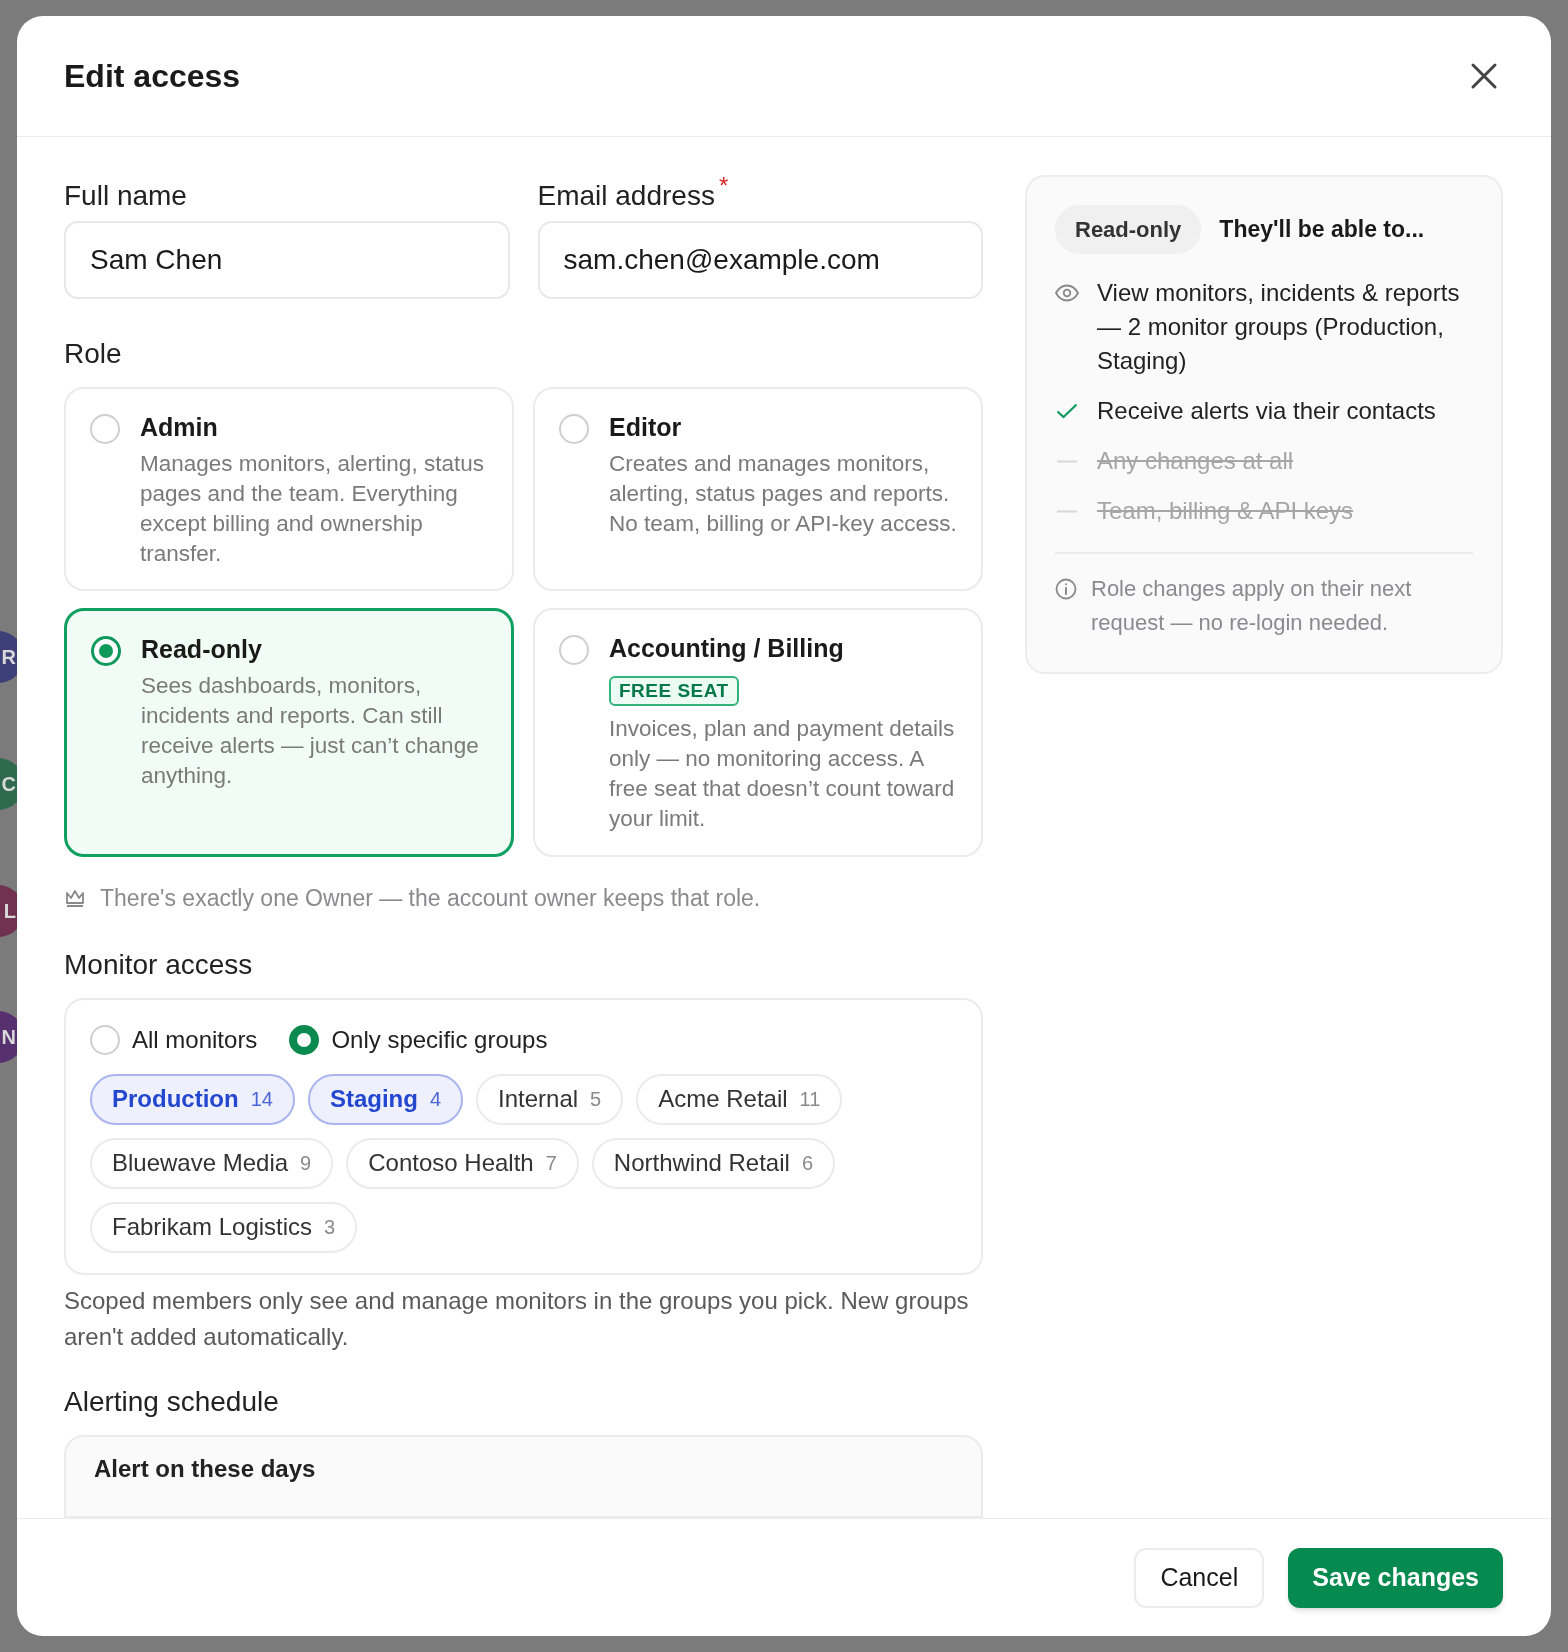  Describe the element at coordinates (1225, 511) in the screenshot. I see `permission-item: Team, billing & API keys` at that location.